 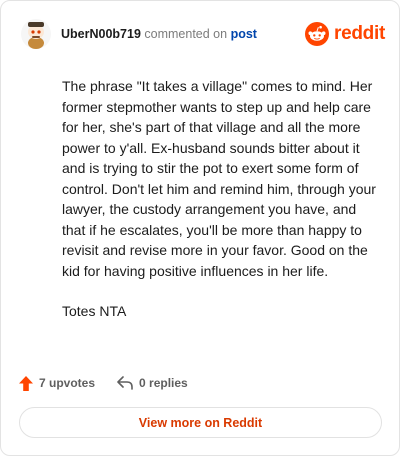 I want to click on upvotes-button: 7 upvotes, so click(x=57, y=383).